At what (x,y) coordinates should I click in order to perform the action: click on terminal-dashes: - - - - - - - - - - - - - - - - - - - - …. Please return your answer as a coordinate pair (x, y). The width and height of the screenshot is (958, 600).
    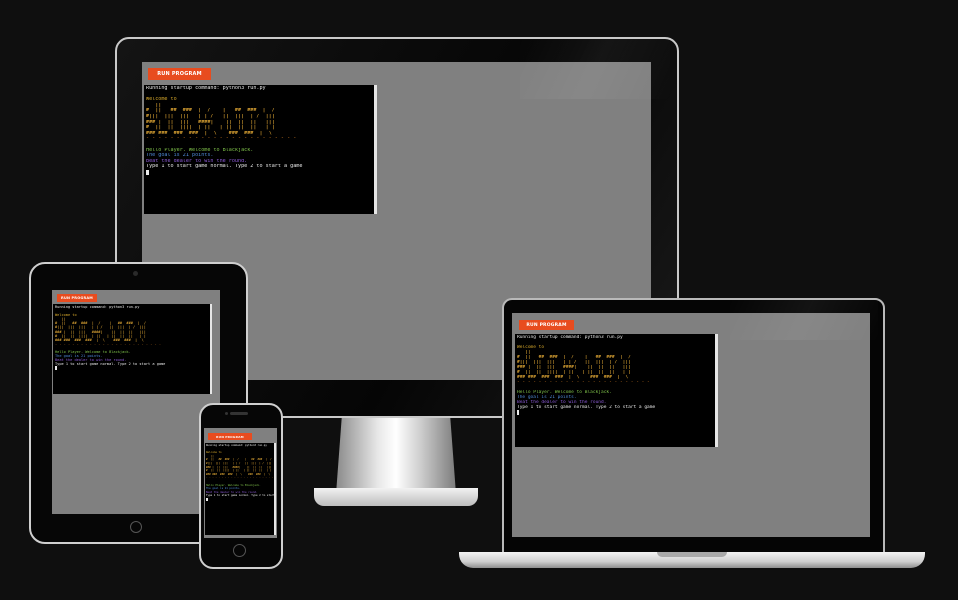
    Looking at the image, I should click on (240, 478).